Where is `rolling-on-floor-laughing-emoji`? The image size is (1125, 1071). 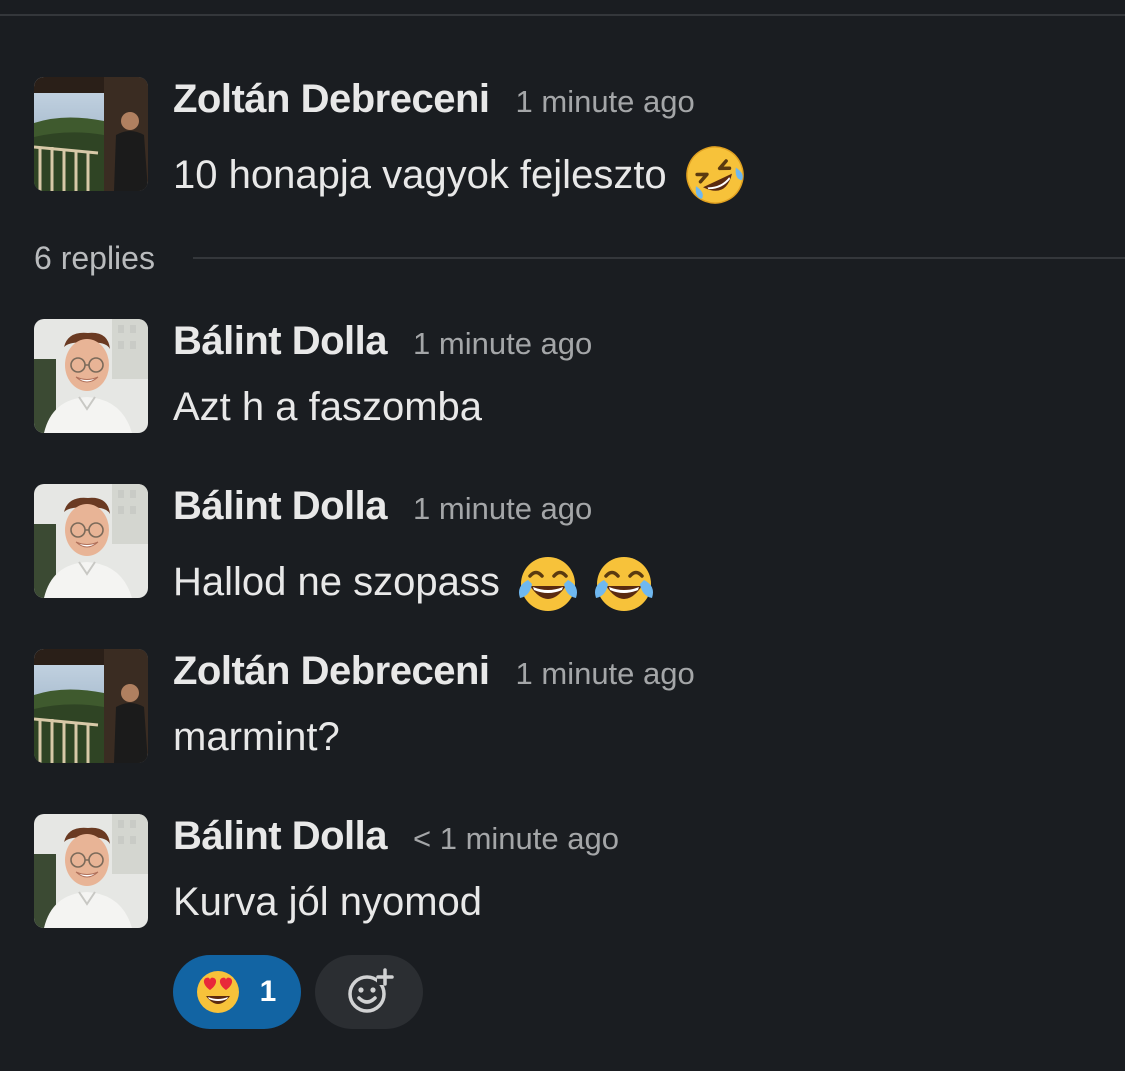
rolling-on-floor-laughing-emoji is located at coordinates (715, 175).